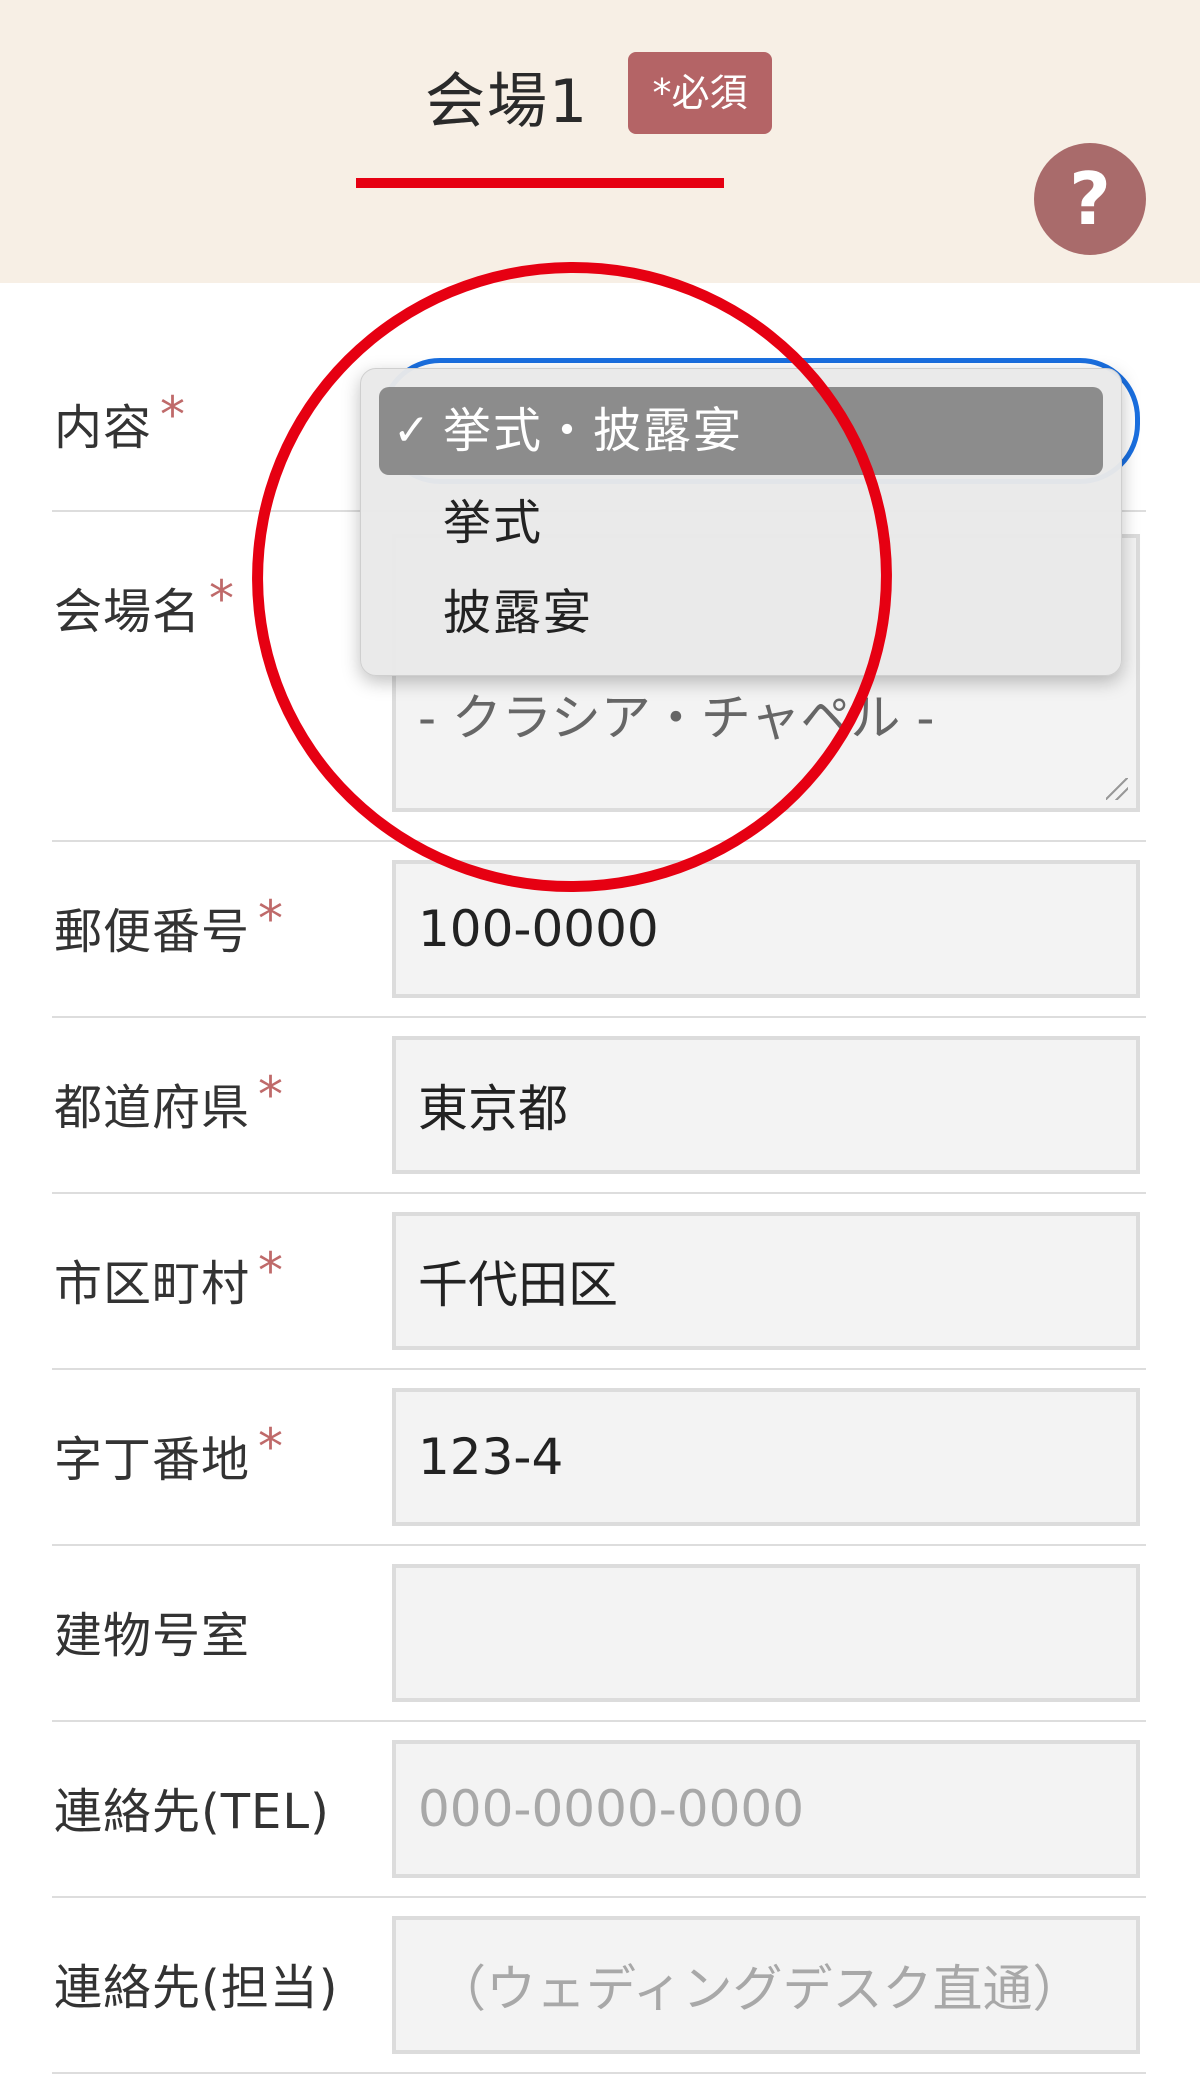 The width and height of the screenshot is (1200, 2085). Describe the element at coordinates (766, 929) in the screenshot. I see `postal-code-input: 100-0000` at that location.